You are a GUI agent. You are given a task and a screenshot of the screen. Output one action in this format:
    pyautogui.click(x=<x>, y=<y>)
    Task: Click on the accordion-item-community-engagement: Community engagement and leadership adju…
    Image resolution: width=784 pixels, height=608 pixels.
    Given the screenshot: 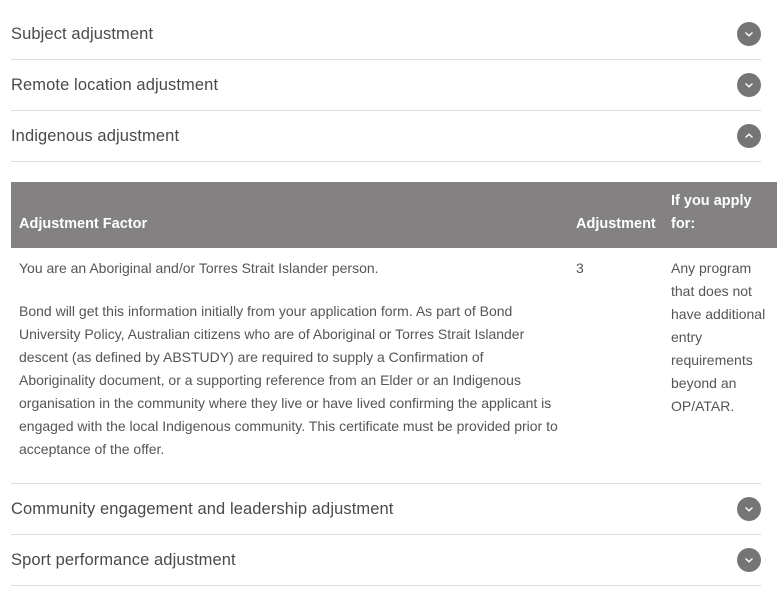 What is the action you would take?
    pyautogui.click(x=386, y=509)
    